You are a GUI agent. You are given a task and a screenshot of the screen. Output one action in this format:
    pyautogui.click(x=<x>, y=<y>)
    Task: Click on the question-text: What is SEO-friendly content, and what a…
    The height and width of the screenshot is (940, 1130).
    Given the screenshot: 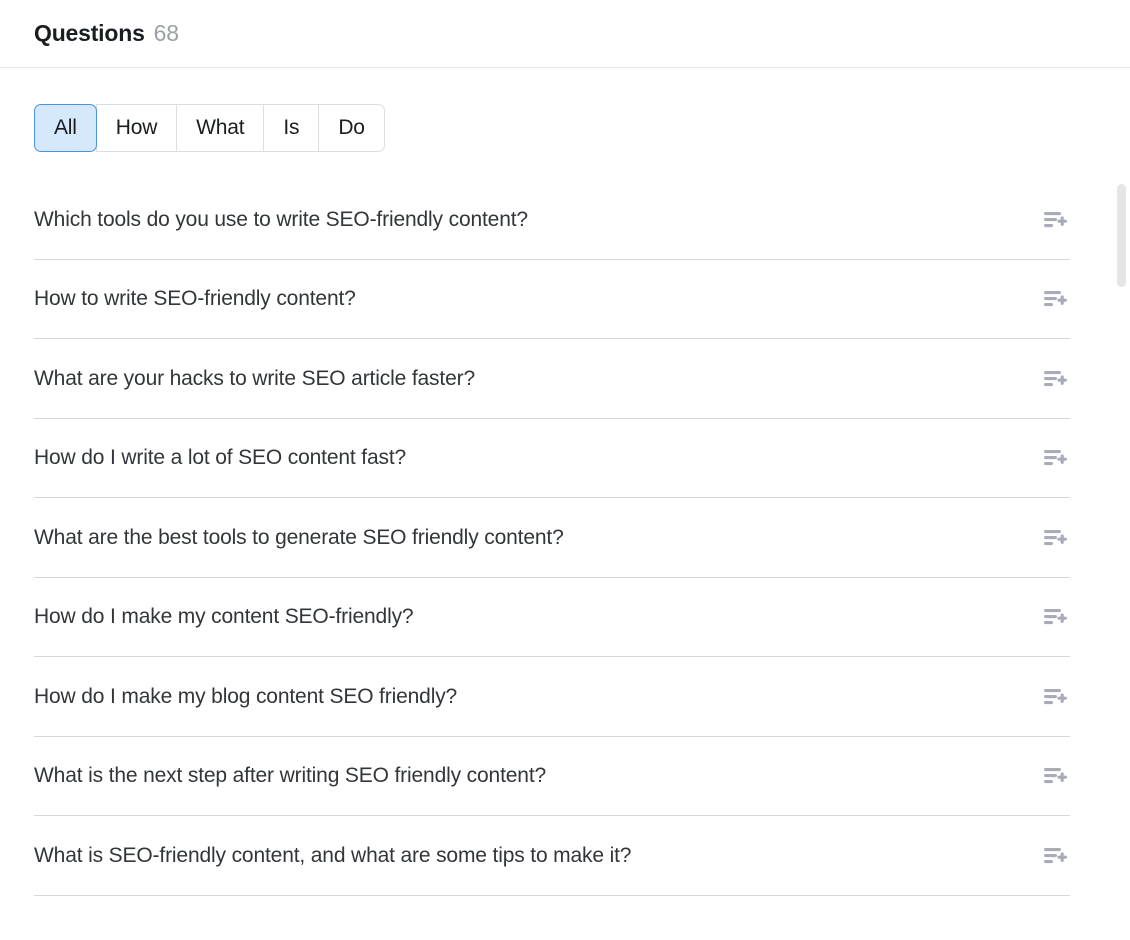 What is the action you would take?
    pyautogui.click(x=333, y=855)
    